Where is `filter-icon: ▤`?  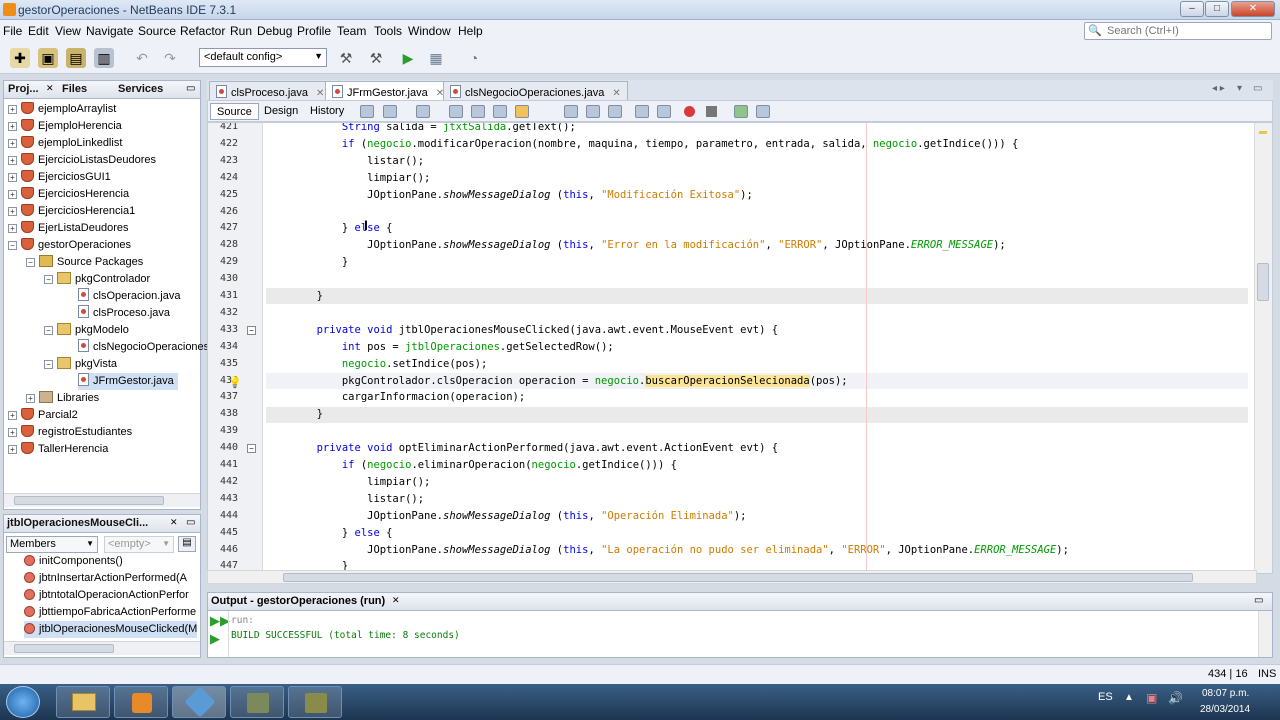 filter-icon: ▤ is located at coordinates (187, 544).